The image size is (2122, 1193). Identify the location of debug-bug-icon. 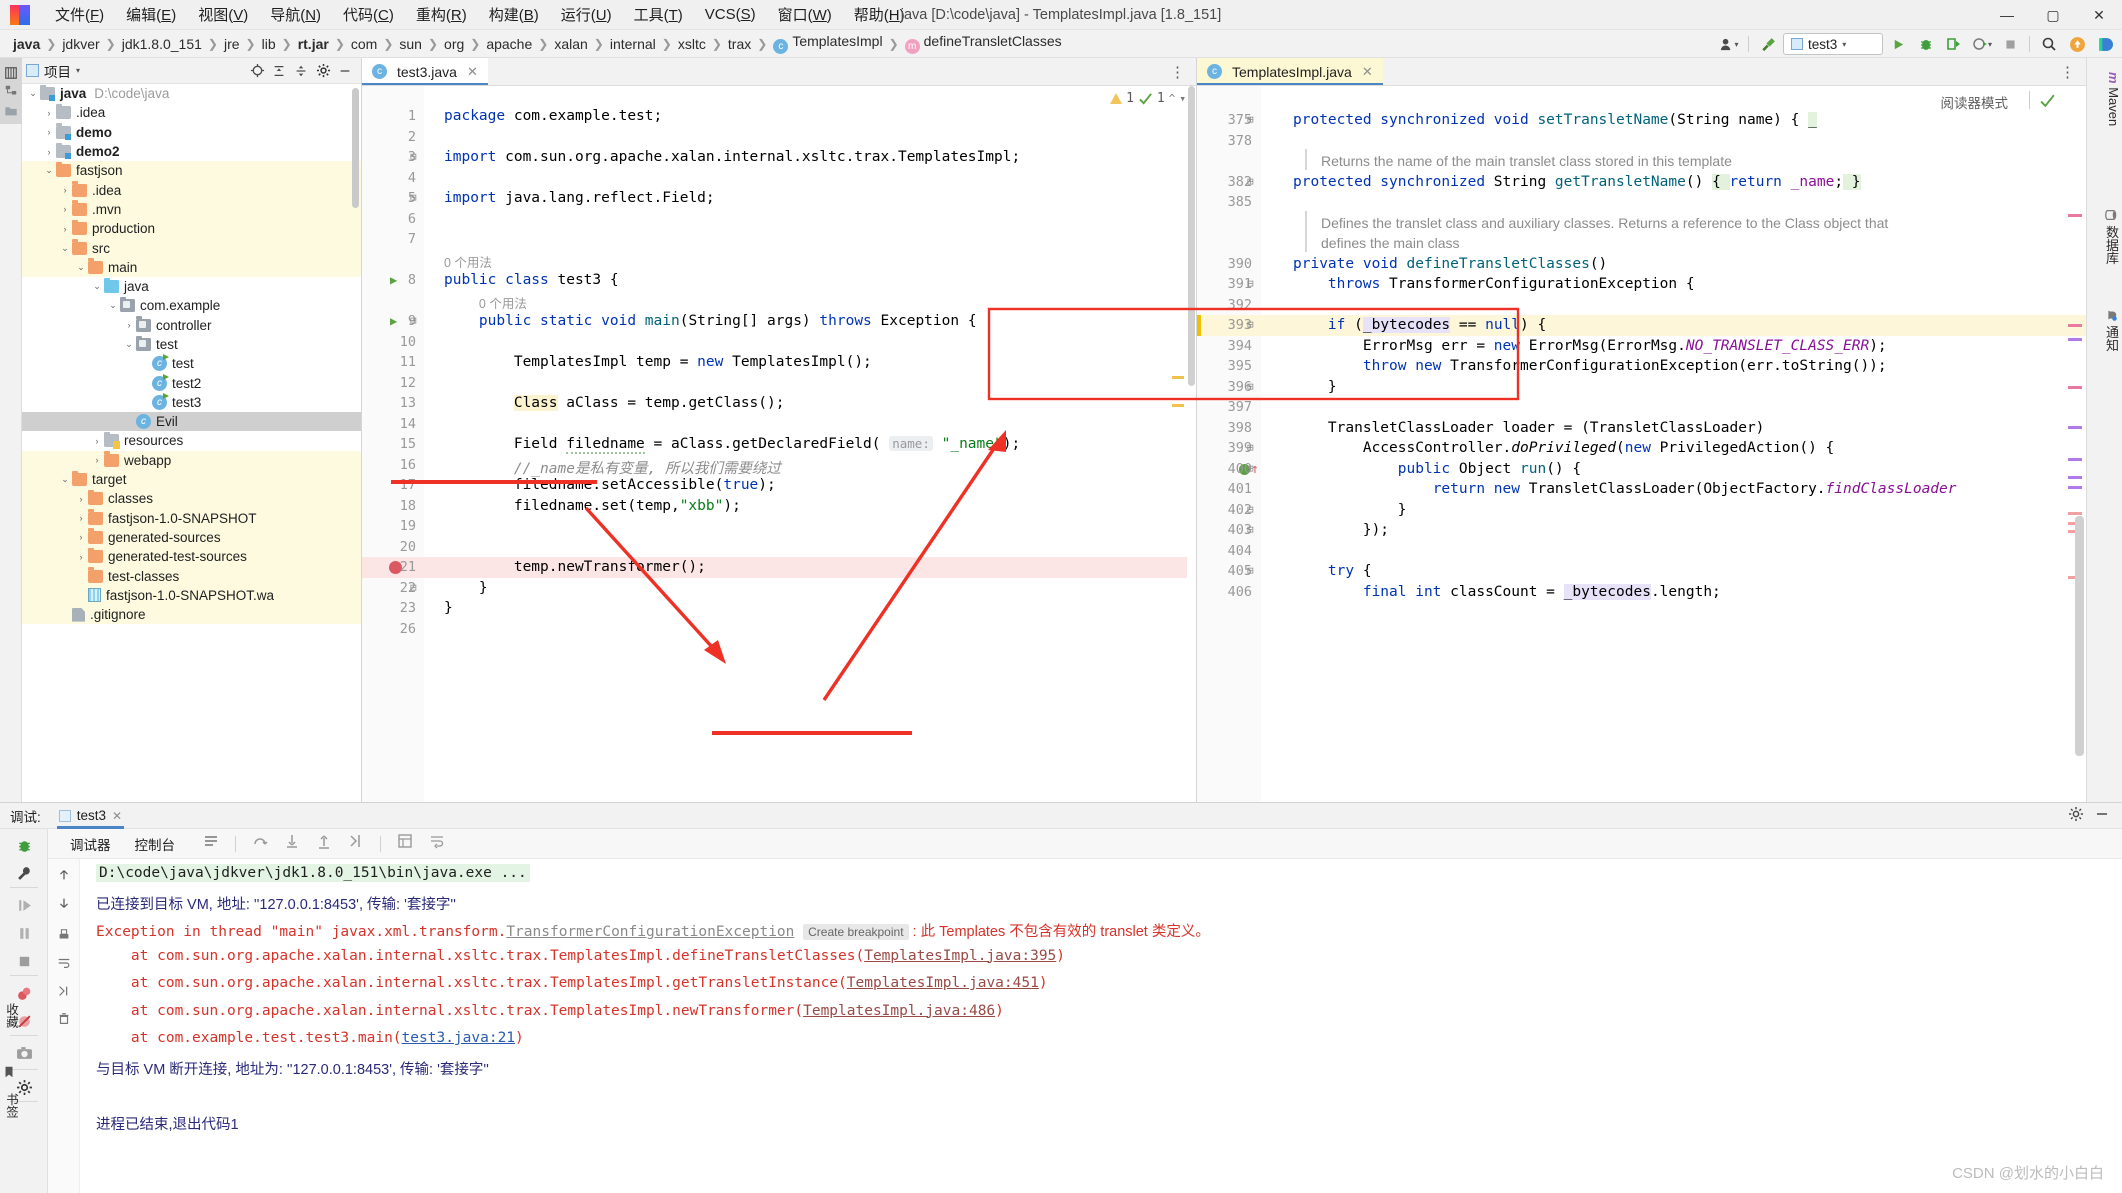
(24, 845).